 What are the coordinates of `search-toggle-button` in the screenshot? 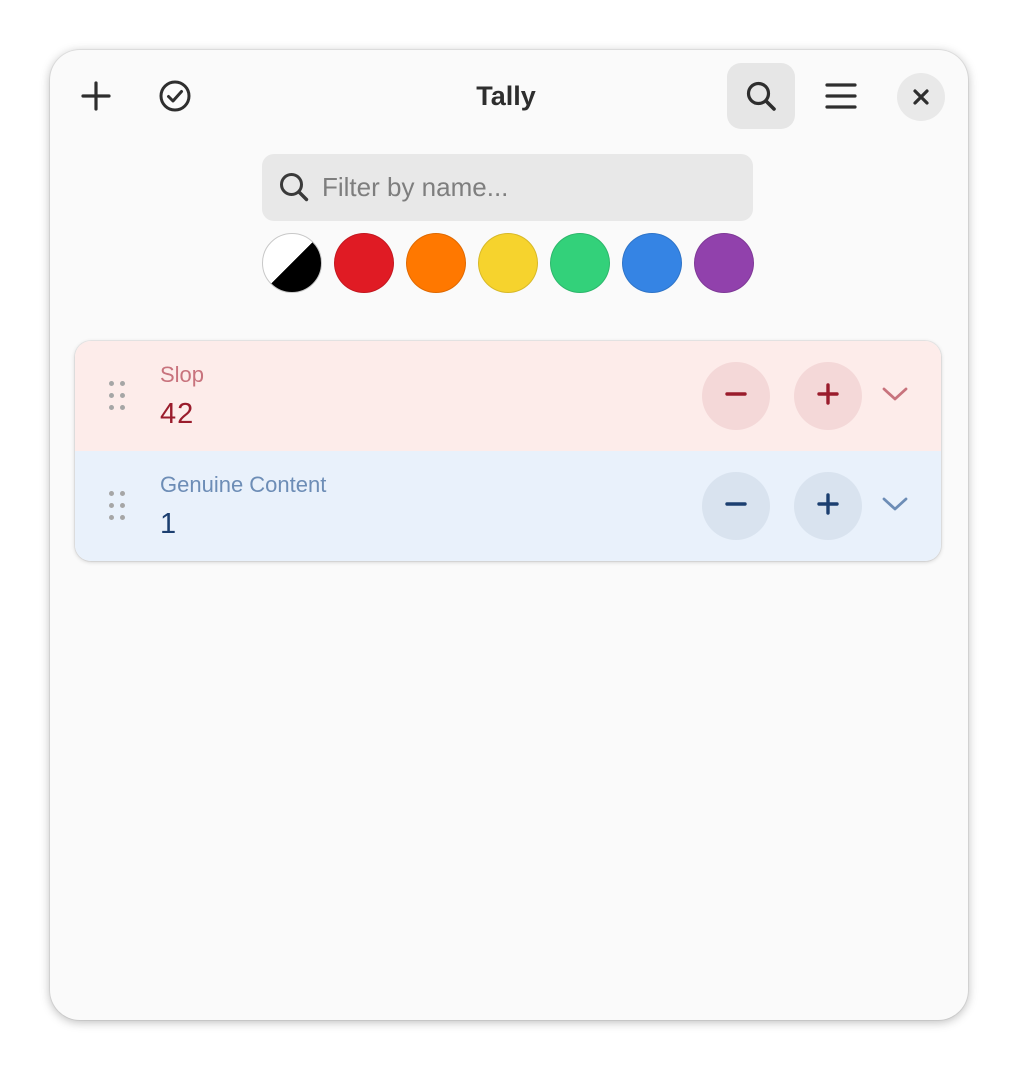 It's located at (761, 96).